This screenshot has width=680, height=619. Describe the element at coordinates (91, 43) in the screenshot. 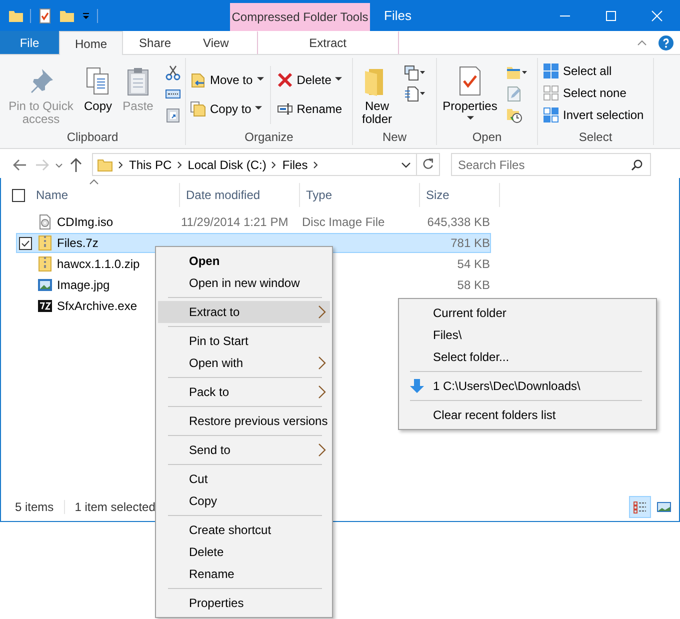

I see `ribbon-tab: Home` at that location.